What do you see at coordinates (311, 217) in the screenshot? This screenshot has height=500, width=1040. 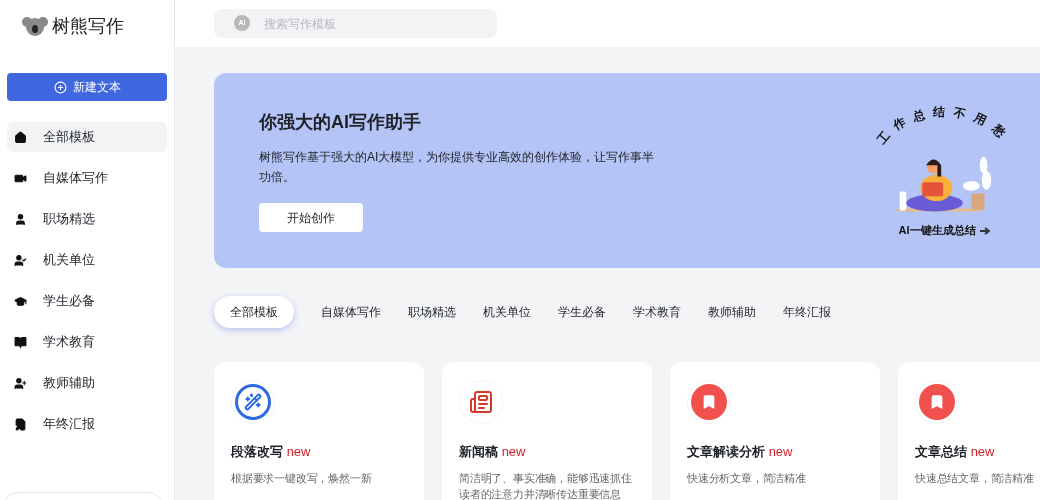 I see `start-button: 开始创作` at bounding box center [311, 217].